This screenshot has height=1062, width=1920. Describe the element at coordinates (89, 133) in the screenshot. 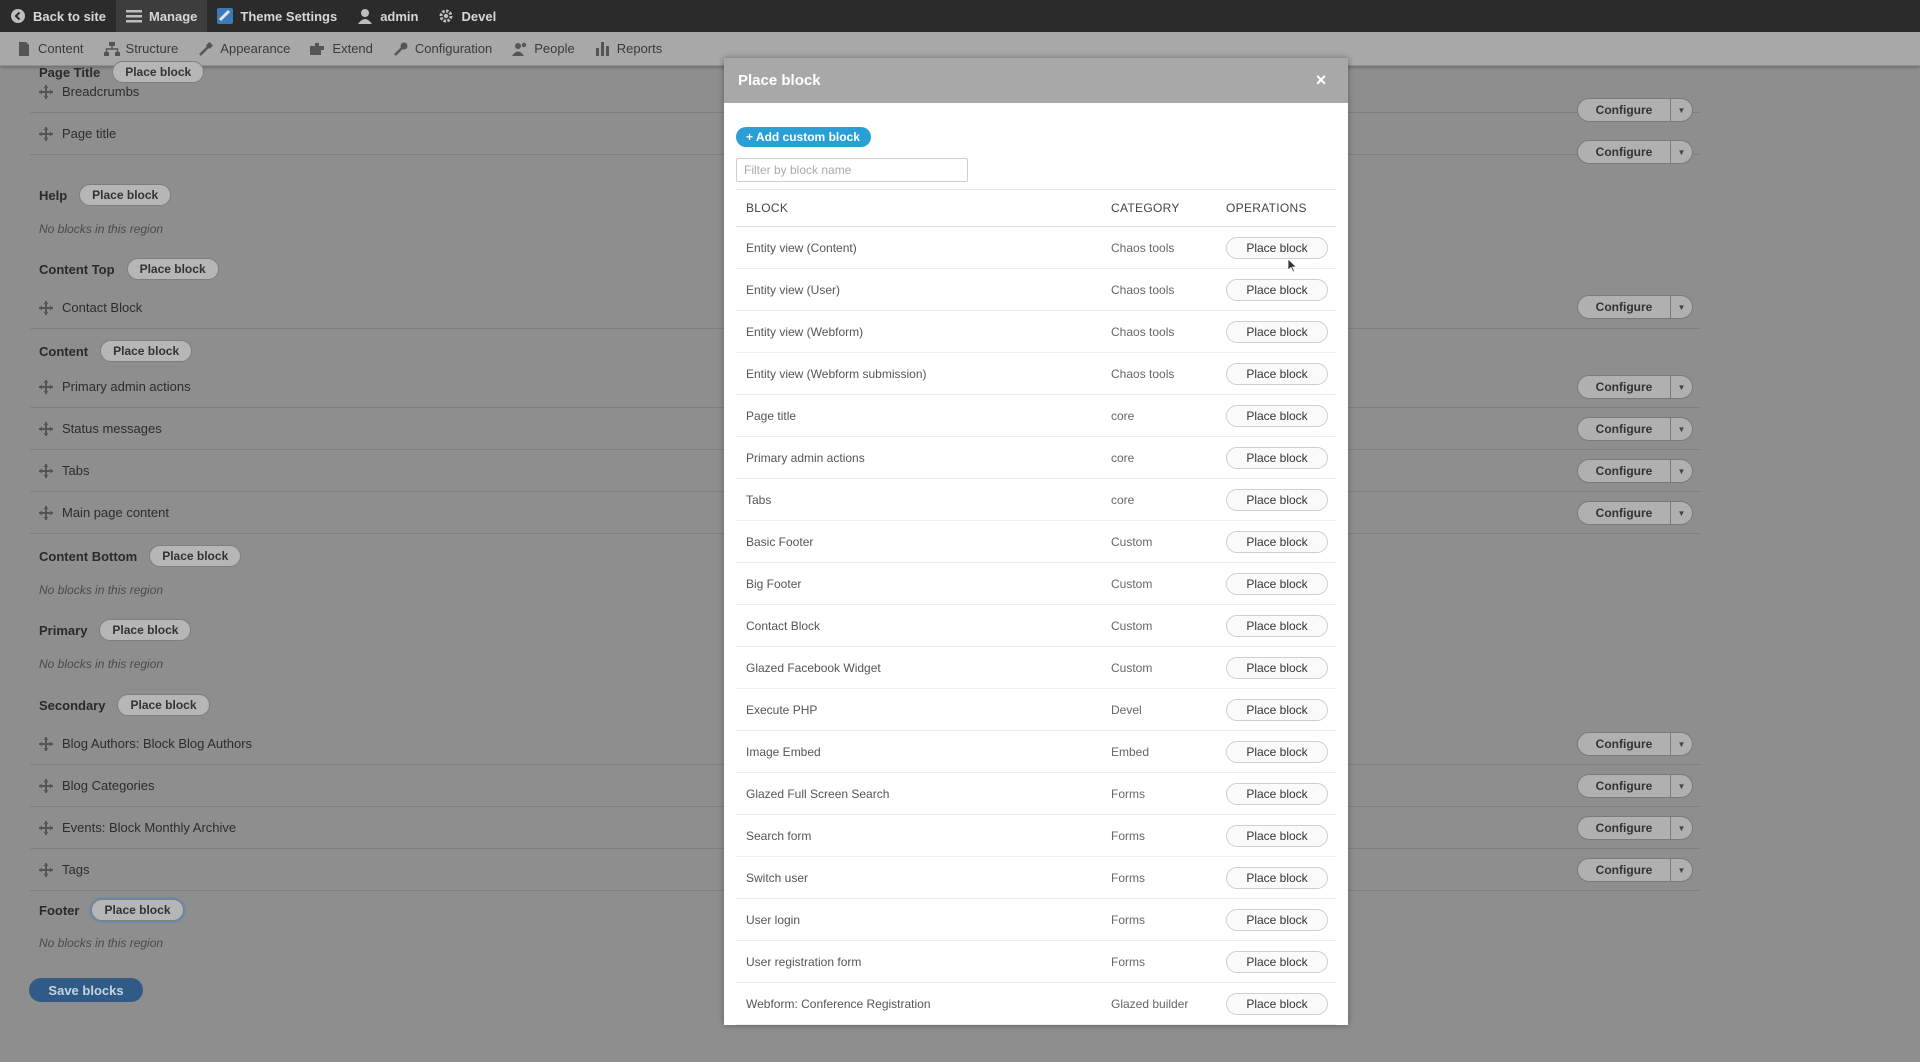

I see `block-label: Page title` at that location.